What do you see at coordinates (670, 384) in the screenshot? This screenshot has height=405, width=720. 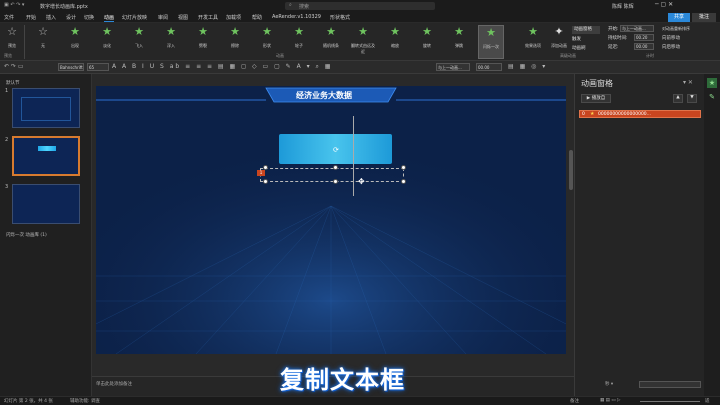 I see `timeline-ruler` at bounding box center [670, 384].